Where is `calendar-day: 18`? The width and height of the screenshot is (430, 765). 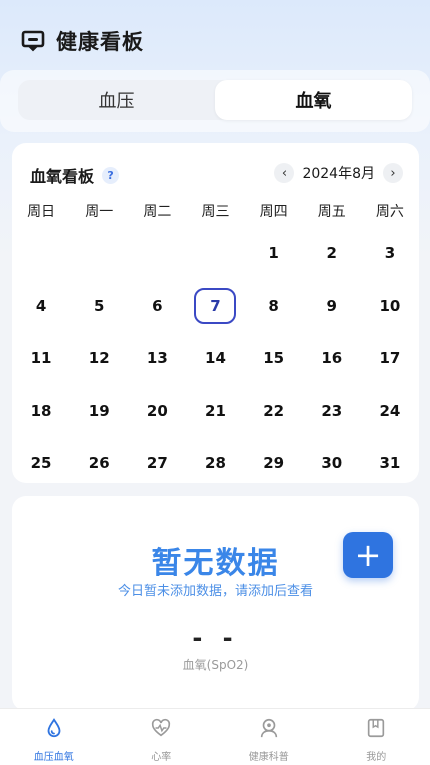 calendar-day: 18 is located at coordinates (41, 411).